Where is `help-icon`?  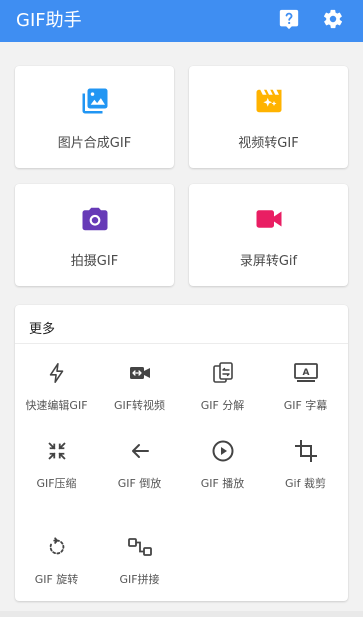 help-icon is located at coordinates (289, 21).